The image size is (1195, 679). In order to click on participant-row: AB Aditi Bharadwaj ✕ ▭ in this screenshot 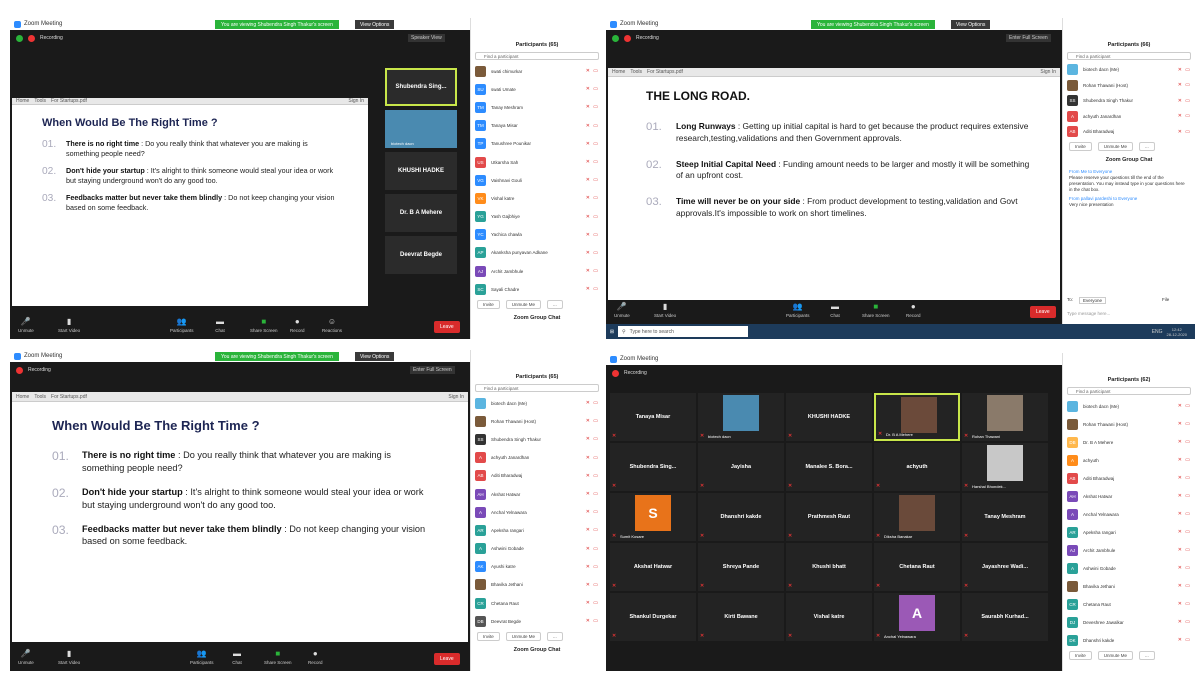, I will do `click(1129, 132)`.